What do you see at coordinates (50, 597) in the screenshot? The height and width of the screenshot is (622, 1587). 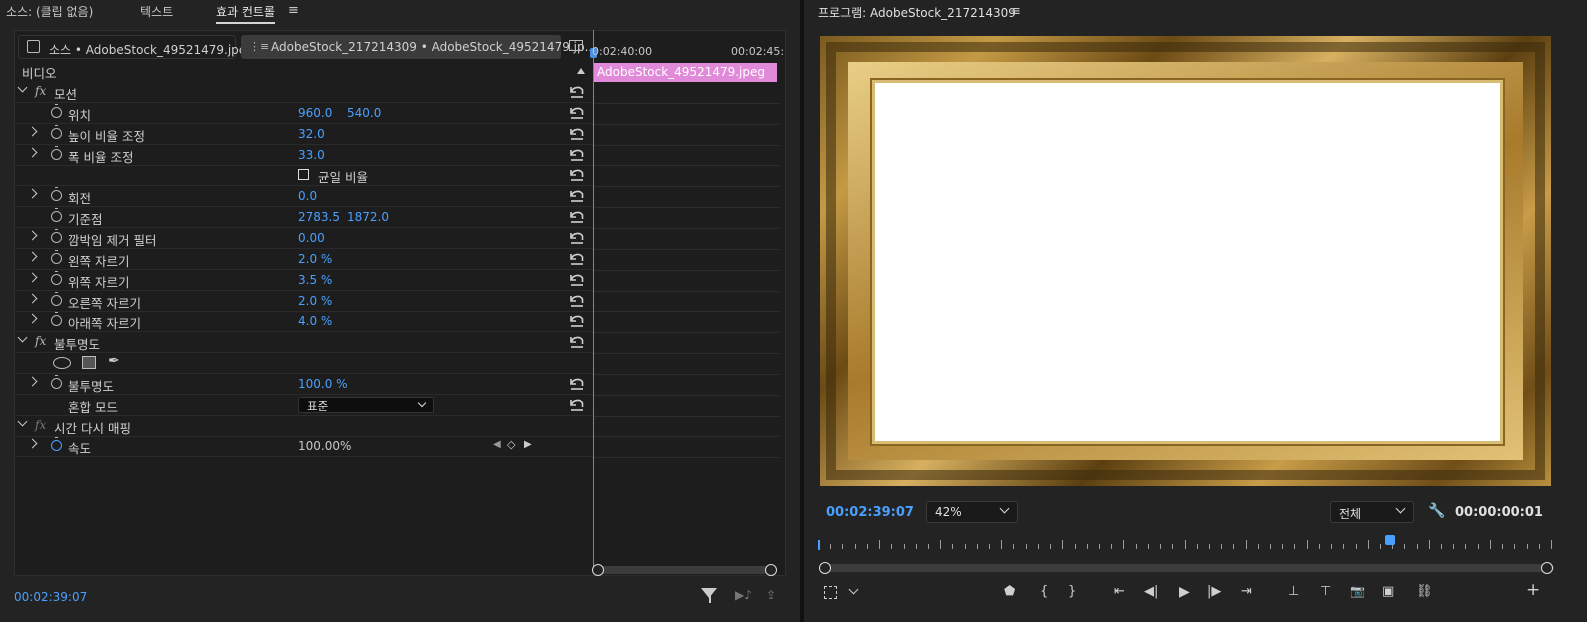 I see `current-timecode: 00:02:39:07` at bounding box center [50, 597].